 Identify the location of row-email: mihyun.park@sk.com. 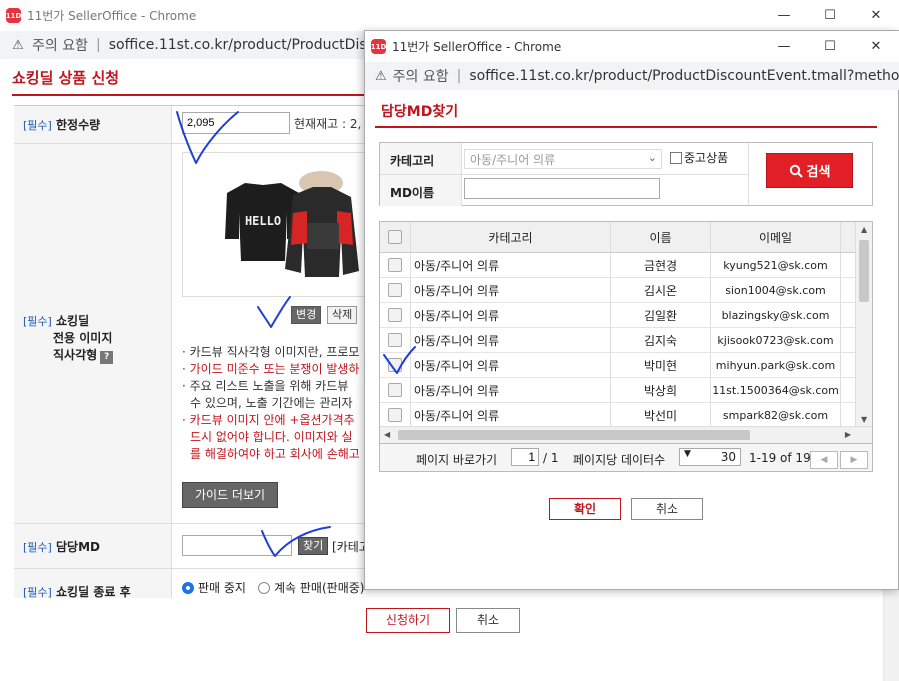
(776, 365).